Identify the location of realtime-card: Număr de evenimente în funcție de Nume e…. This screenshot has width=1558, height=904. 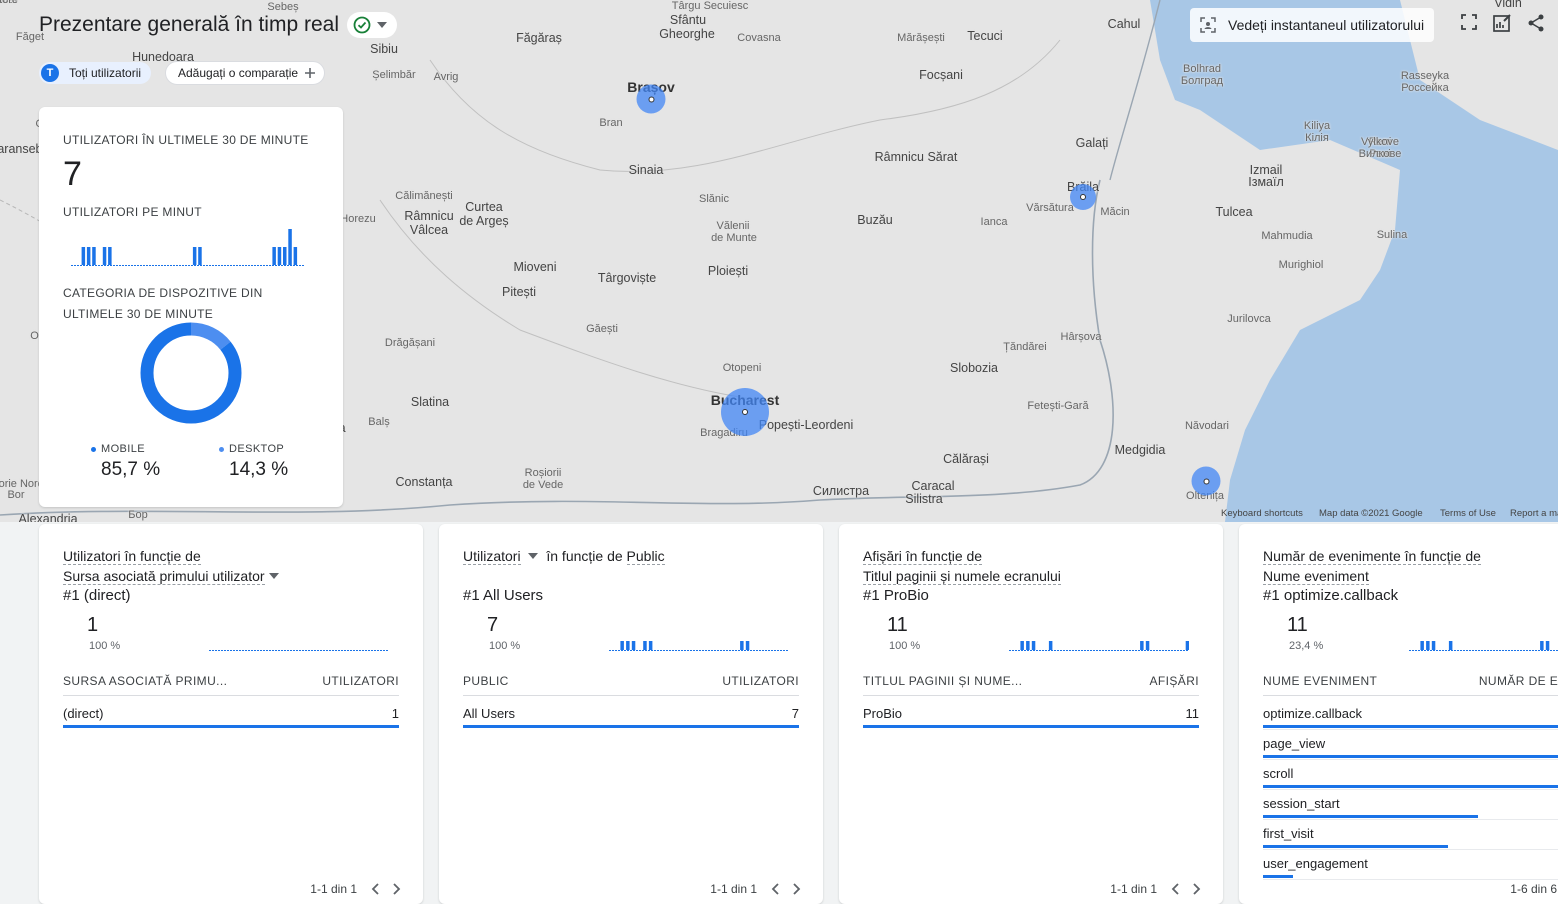
(1398, 714).